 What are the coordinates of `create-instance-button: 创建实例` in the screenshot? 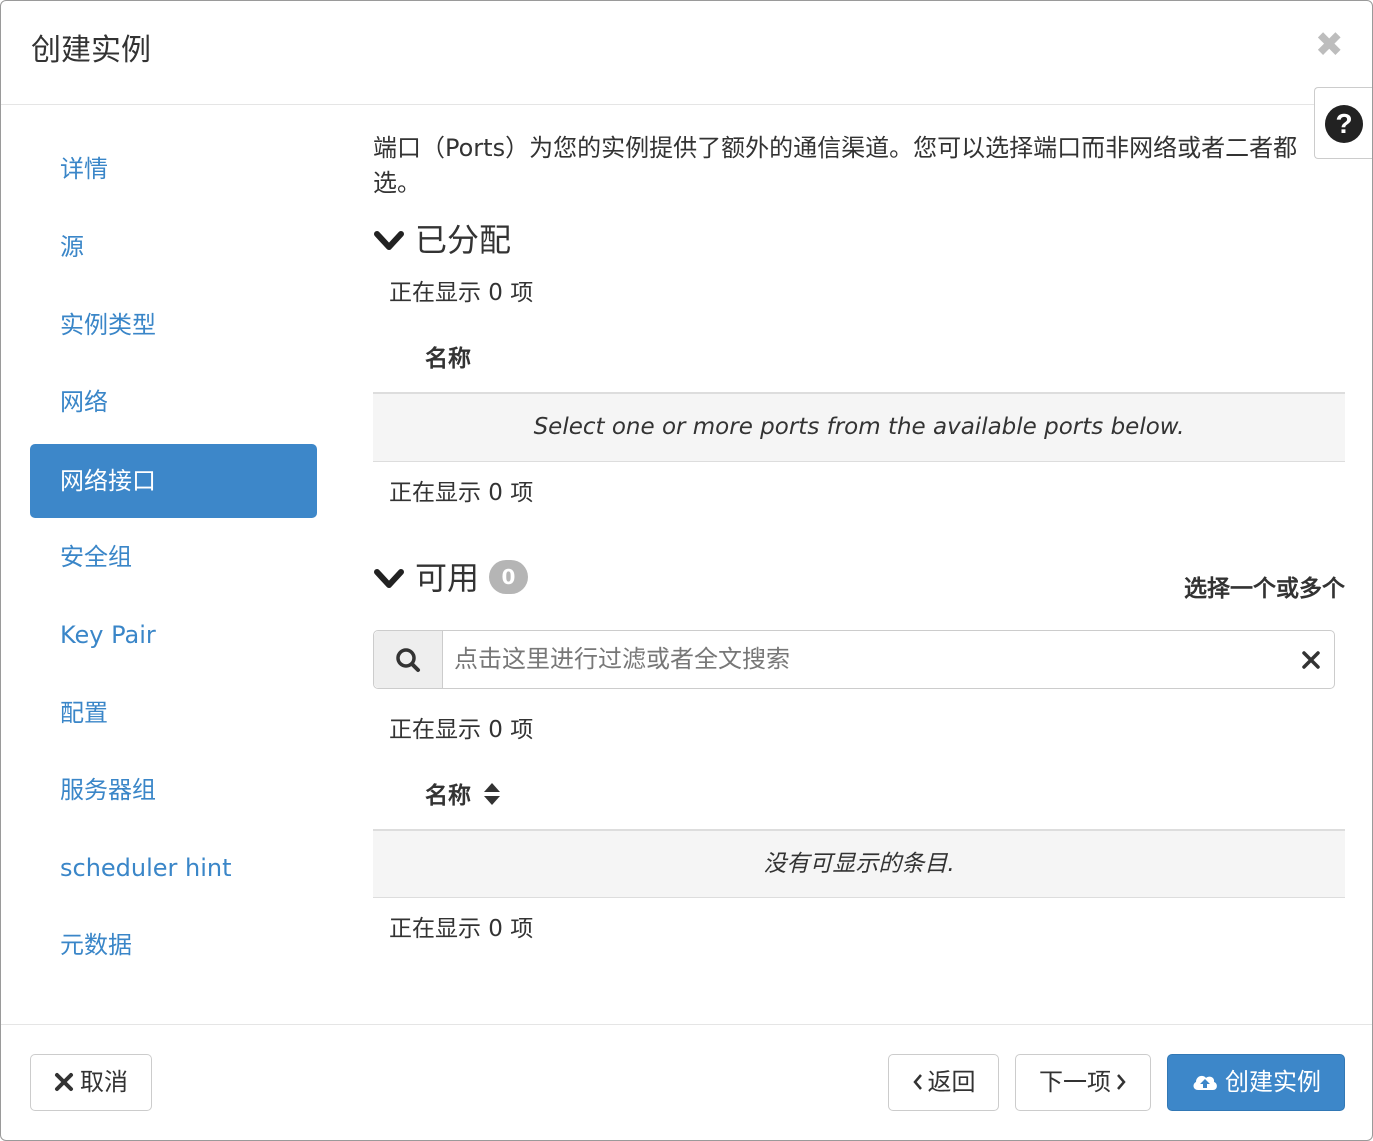 It's located at (1256, 1082).